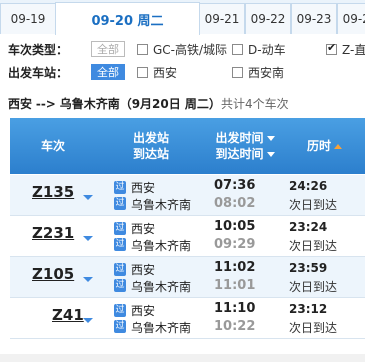  What do you see at coordinates (68, 315) in the screenshot?
I see `train-number-link: Z41` at bounding box center [68, 315].